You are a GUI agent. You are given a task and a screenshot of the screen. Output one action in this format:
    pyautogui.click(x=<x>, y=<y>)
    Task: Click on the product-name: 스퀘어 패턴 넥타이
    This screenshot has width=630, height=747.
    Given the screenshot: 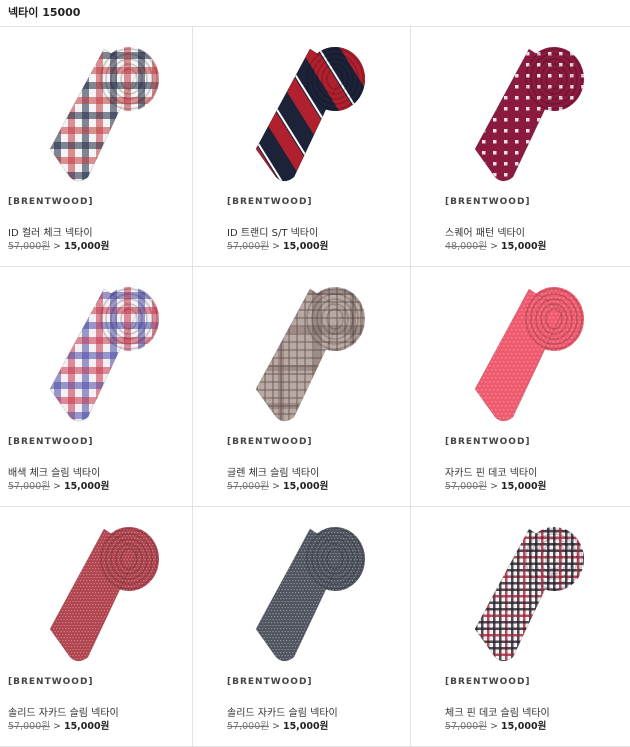 What is the action you would take?
    pyautogui.click(x=485, y=231)
    